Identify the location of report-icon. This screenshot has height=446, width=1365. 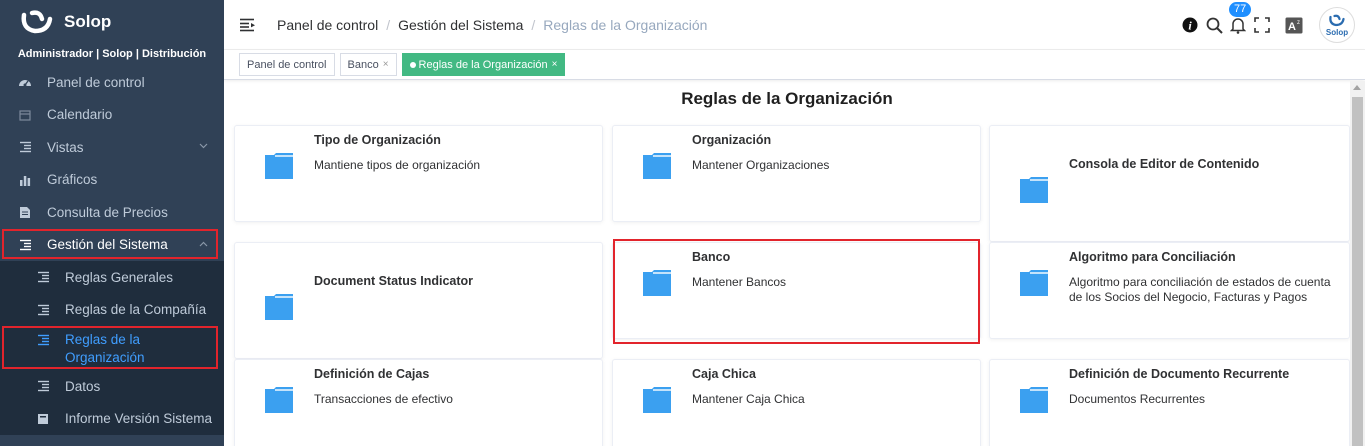
(43, 419).